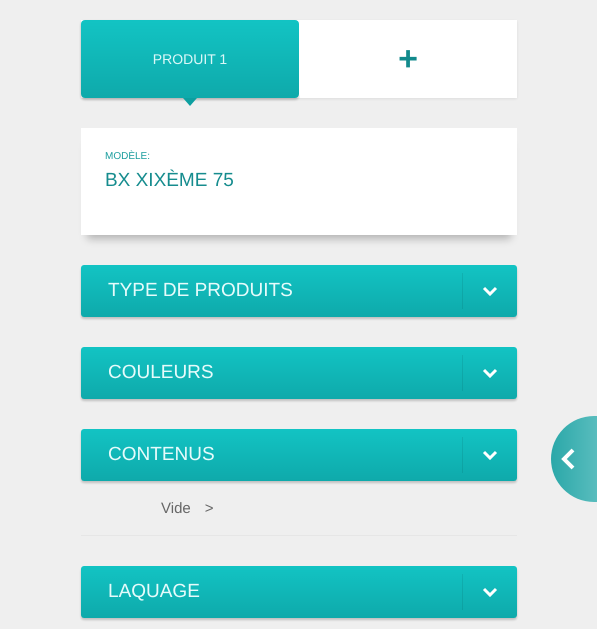  Describe the element at coordinates (176, 508) in the screenshot. I see `entry-link: Vide` at that location.